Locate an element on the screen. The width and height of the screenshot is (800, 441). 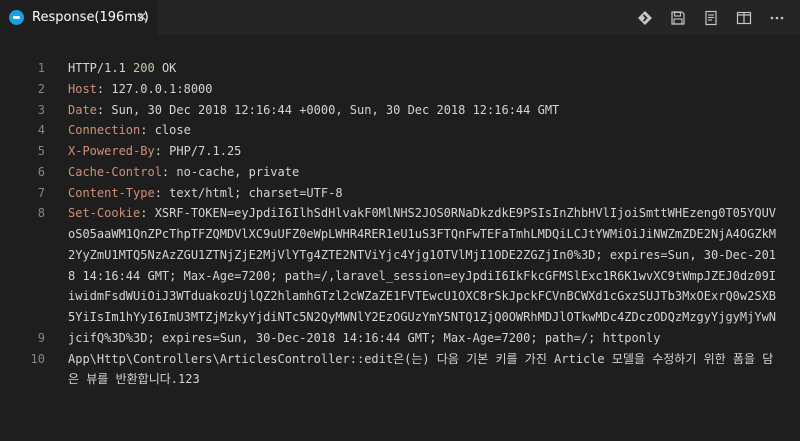
line-number: 1 is located at coordinates (41, 68).